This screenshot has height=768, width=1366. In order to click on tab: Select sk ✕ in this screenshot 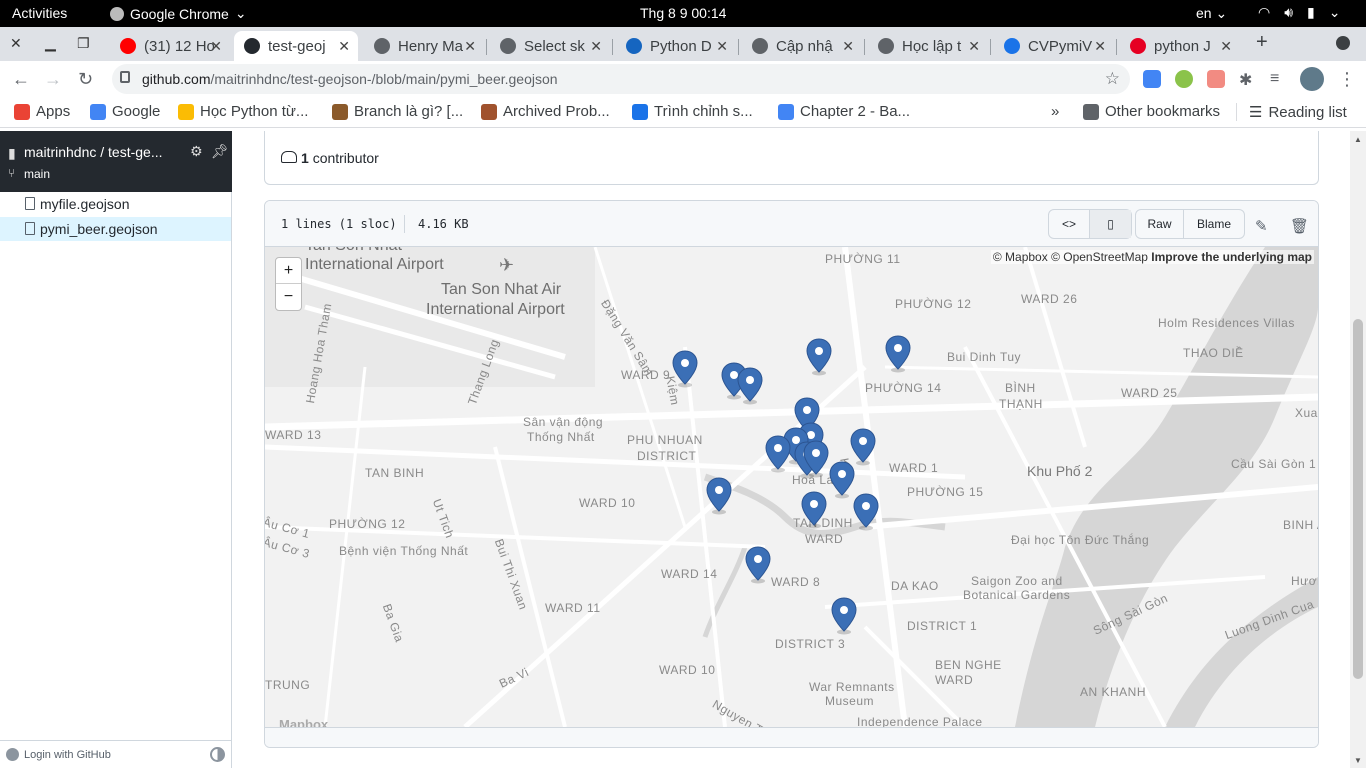, I will do `click(550, 46)`.